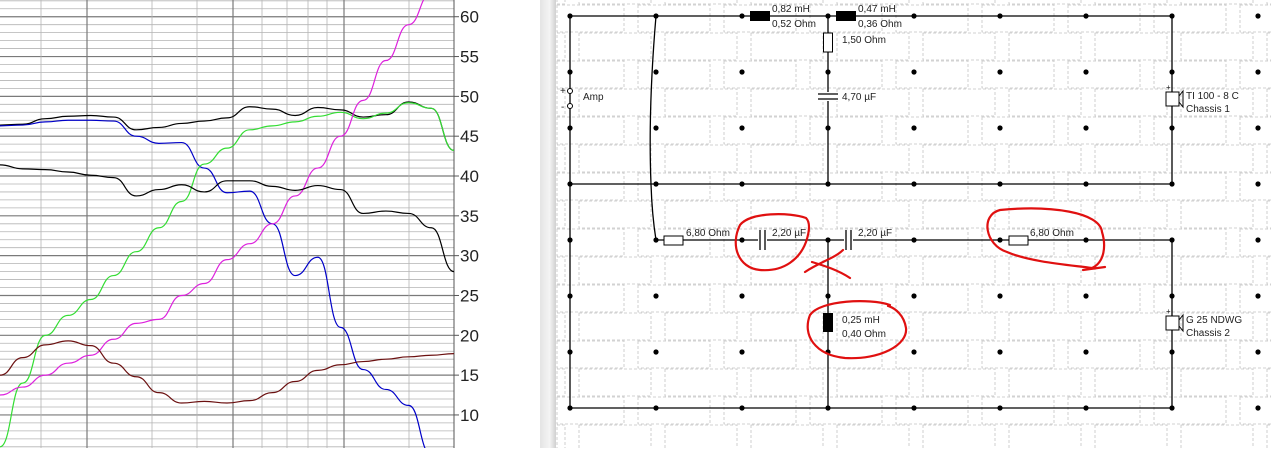  What do you see at coordinates (469, 136) in the screenshot?
I see `y-tick-label: 45` at bounding box center [469, 136].